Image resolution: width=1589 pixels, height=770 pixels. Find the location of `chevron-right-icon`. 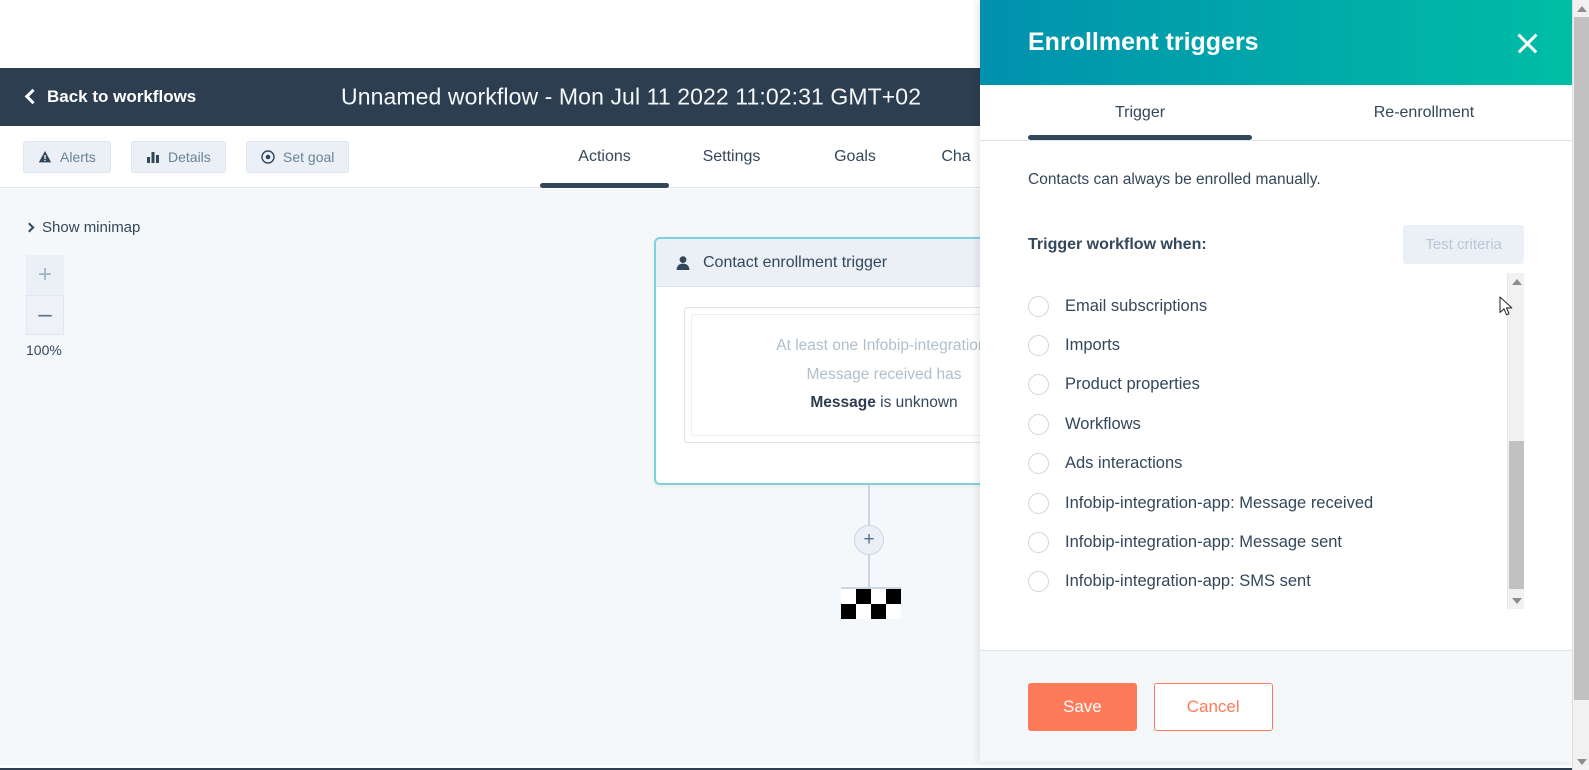

chevron-right-icon is located at coordinates (29, 227).